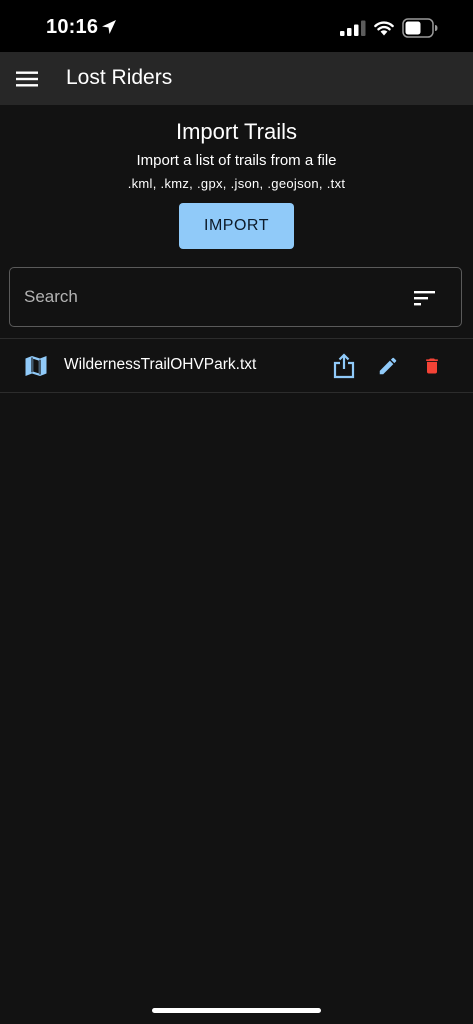 The height and width of the screenshot is (1024, 473). What do you see at coordinates (109, 27) in the screenshot?
I see `location-arrow-icon` at bounding box center [109, 27].